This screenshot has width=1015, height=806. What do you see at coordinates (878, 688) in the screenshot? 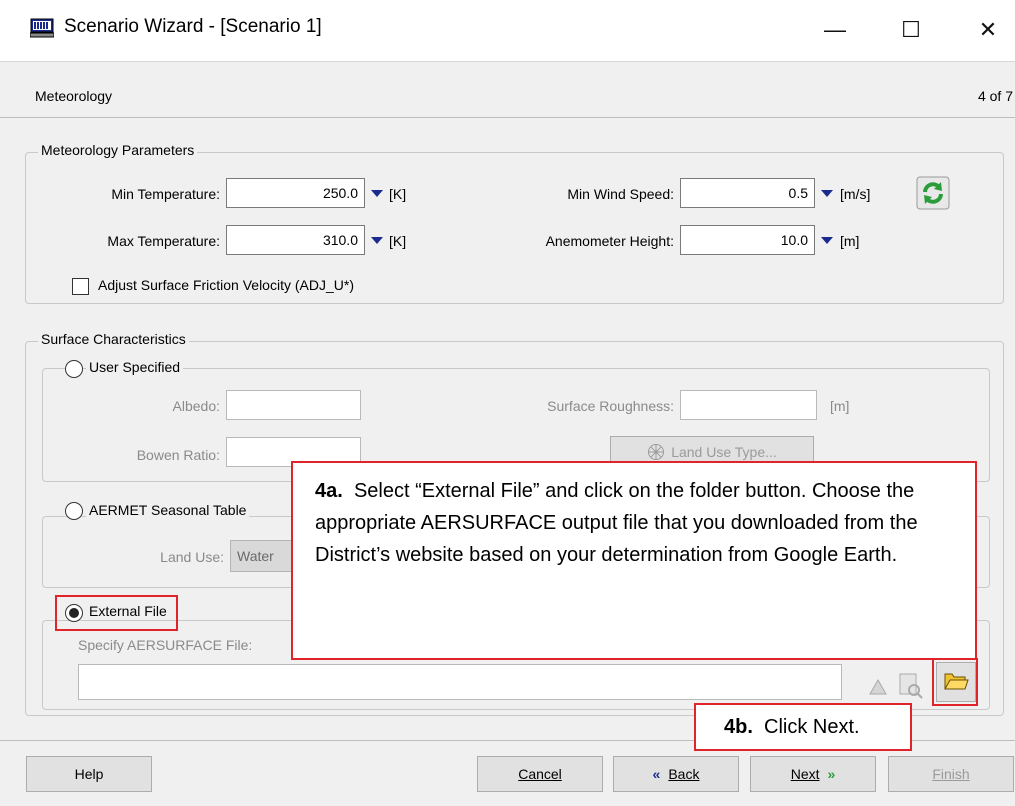
I see `clear-file-icon` at bounding box center [878, 688].